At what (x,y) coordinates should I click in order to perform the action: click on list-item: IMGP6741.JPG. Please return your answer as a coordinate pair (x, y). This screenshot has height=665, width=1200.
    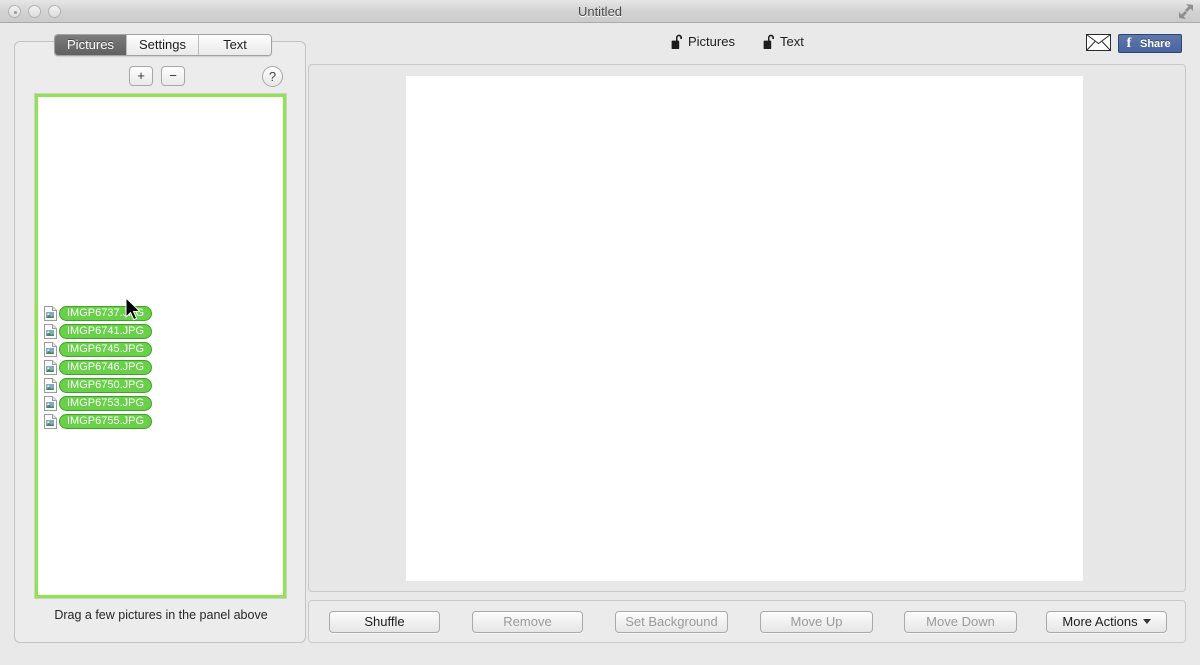
    Looking at the image, I should click on (98, 331).